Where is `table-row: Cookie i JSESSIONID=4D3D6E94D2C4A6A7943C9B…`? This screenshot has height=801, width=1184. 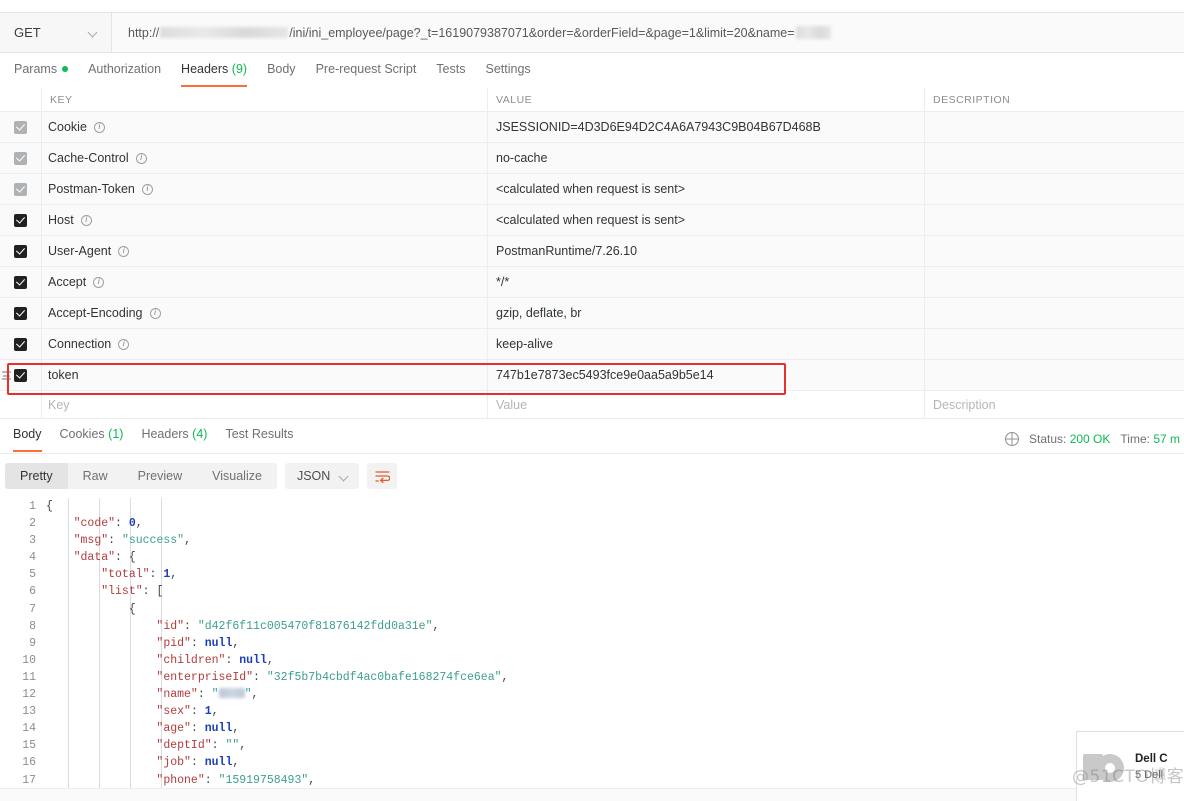
table-row: Cookie i JSESSIONID=4D3D6E94D2C4A6A7943C9B… is located at coordinates (592, 127).